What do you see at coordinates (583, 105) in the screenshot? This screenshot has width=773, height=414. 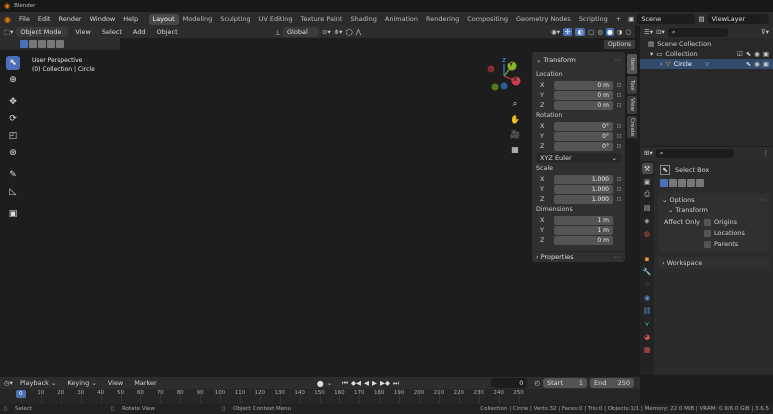 I see `location-z-field: 0 m` at bounding box center [583, 105].